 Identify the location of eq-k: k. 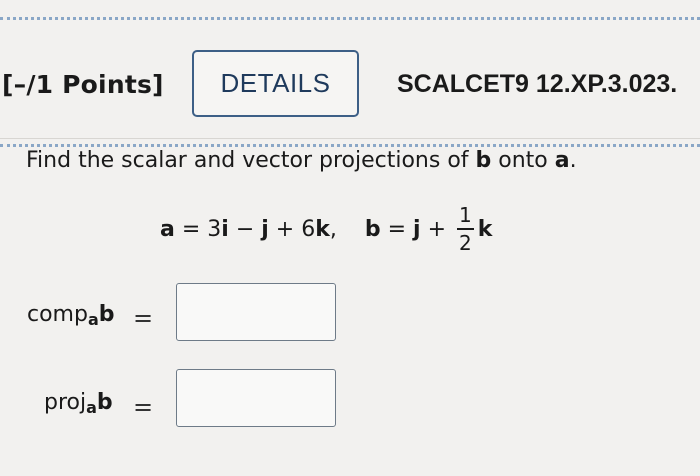
(322, 229).